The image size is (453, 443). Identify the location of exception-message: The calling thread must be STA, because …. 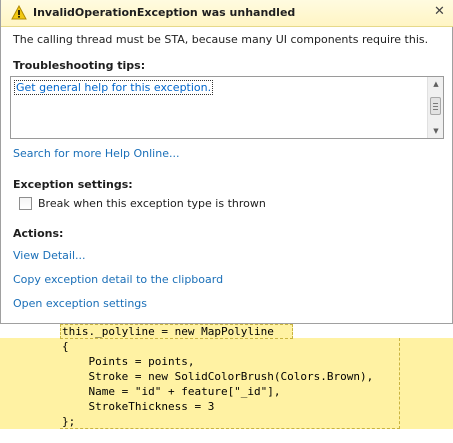
(221, 39).